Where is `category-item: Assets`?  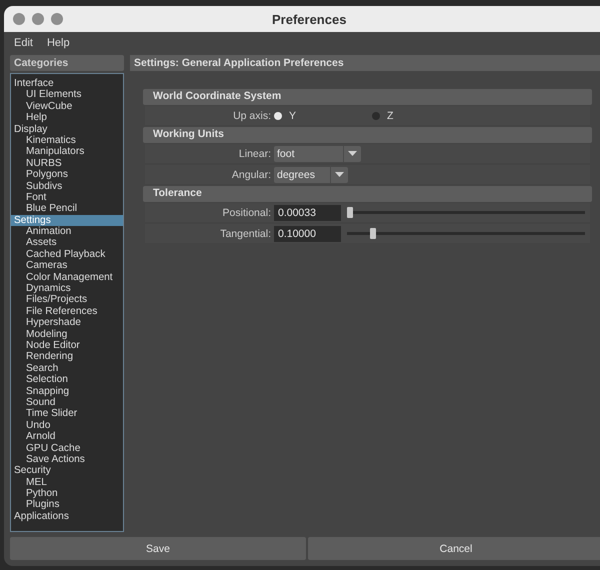
category-item: Assets is located at coordinates (67, 243).